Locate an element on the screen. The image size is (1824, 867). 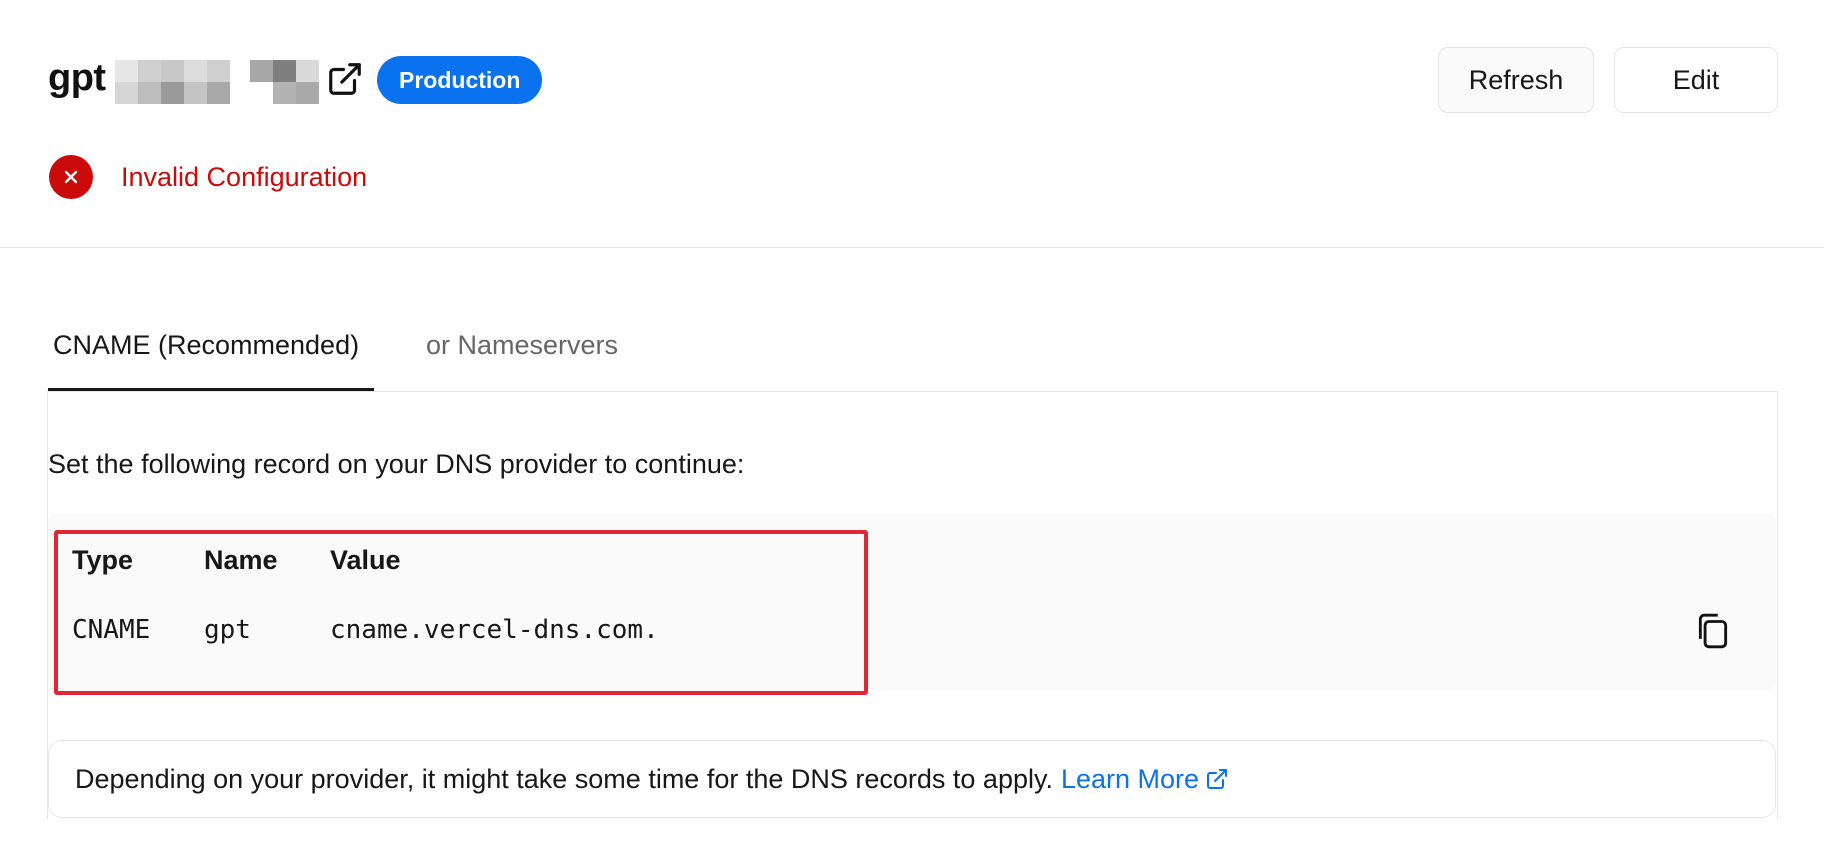
edit-button: Edit is located at coordinates (1696, 80).